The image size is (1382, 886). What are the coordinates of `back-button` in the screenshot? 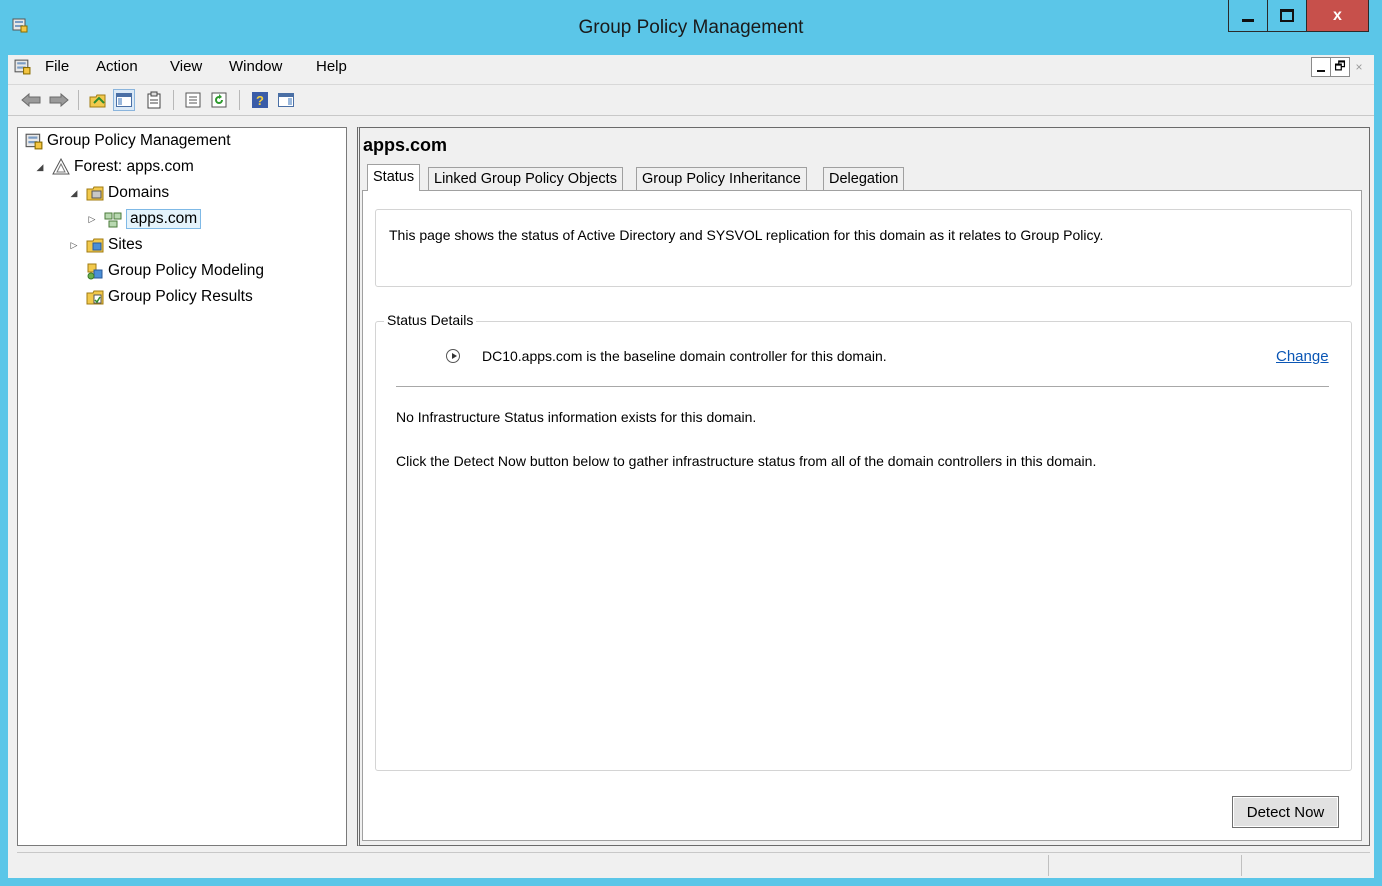 It's located at (31, 100).